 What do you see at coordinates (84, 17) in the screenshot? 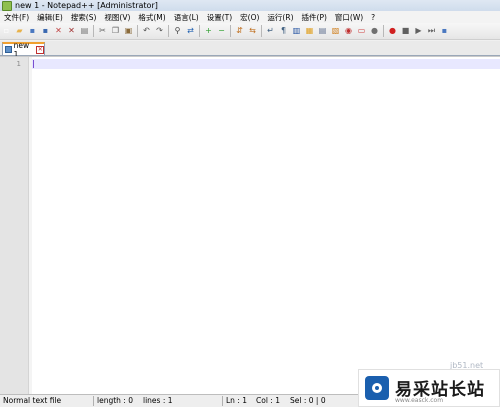
I see `menu-item: 搜索(S)` at bounding box center [84, 17].